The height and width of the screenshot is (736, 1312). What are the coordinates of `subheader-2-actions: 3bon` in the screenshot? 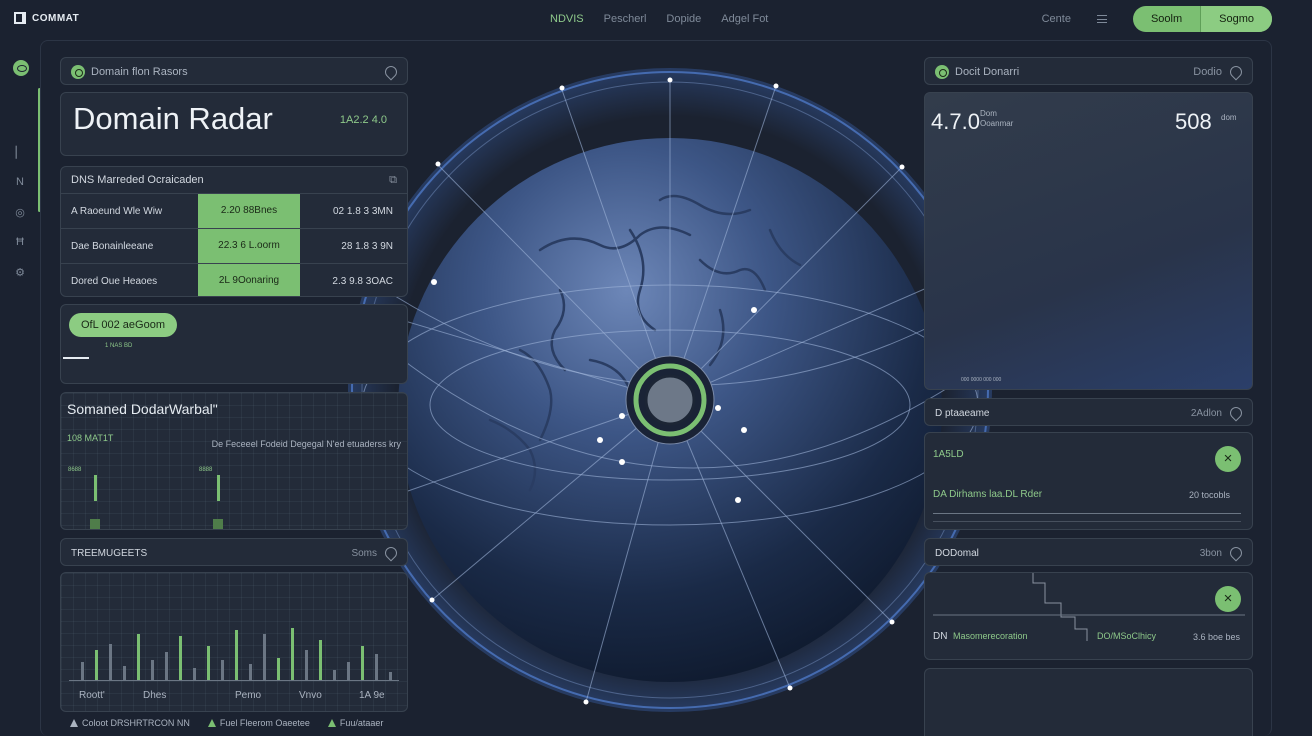 It's located at (1222, 553).